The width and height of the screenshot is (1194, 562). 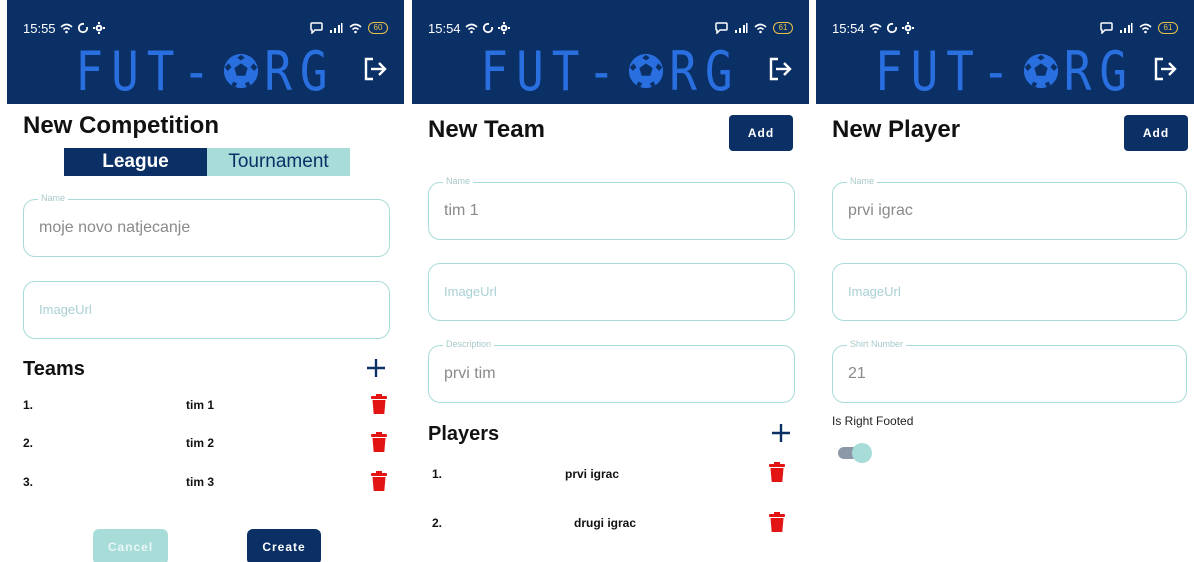 I want to click on list-item: 2. drugi igrac, so click(x=612, y=523).